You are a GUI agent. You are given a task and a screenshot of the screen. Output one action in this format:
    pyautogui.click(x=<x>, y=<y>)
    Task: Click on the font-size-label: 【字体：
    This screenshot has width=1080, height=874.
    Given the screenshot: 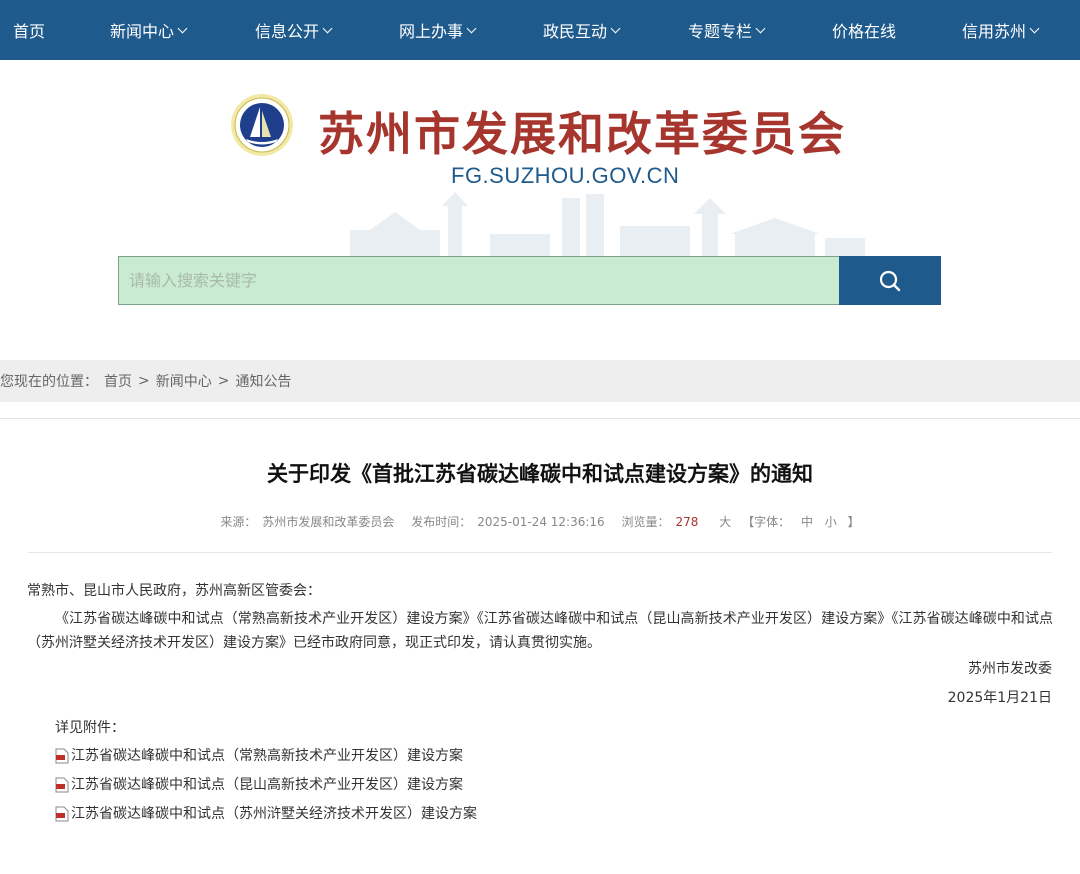 What is the action you would take?
    pyautogui.click(x=766, y=522)
    